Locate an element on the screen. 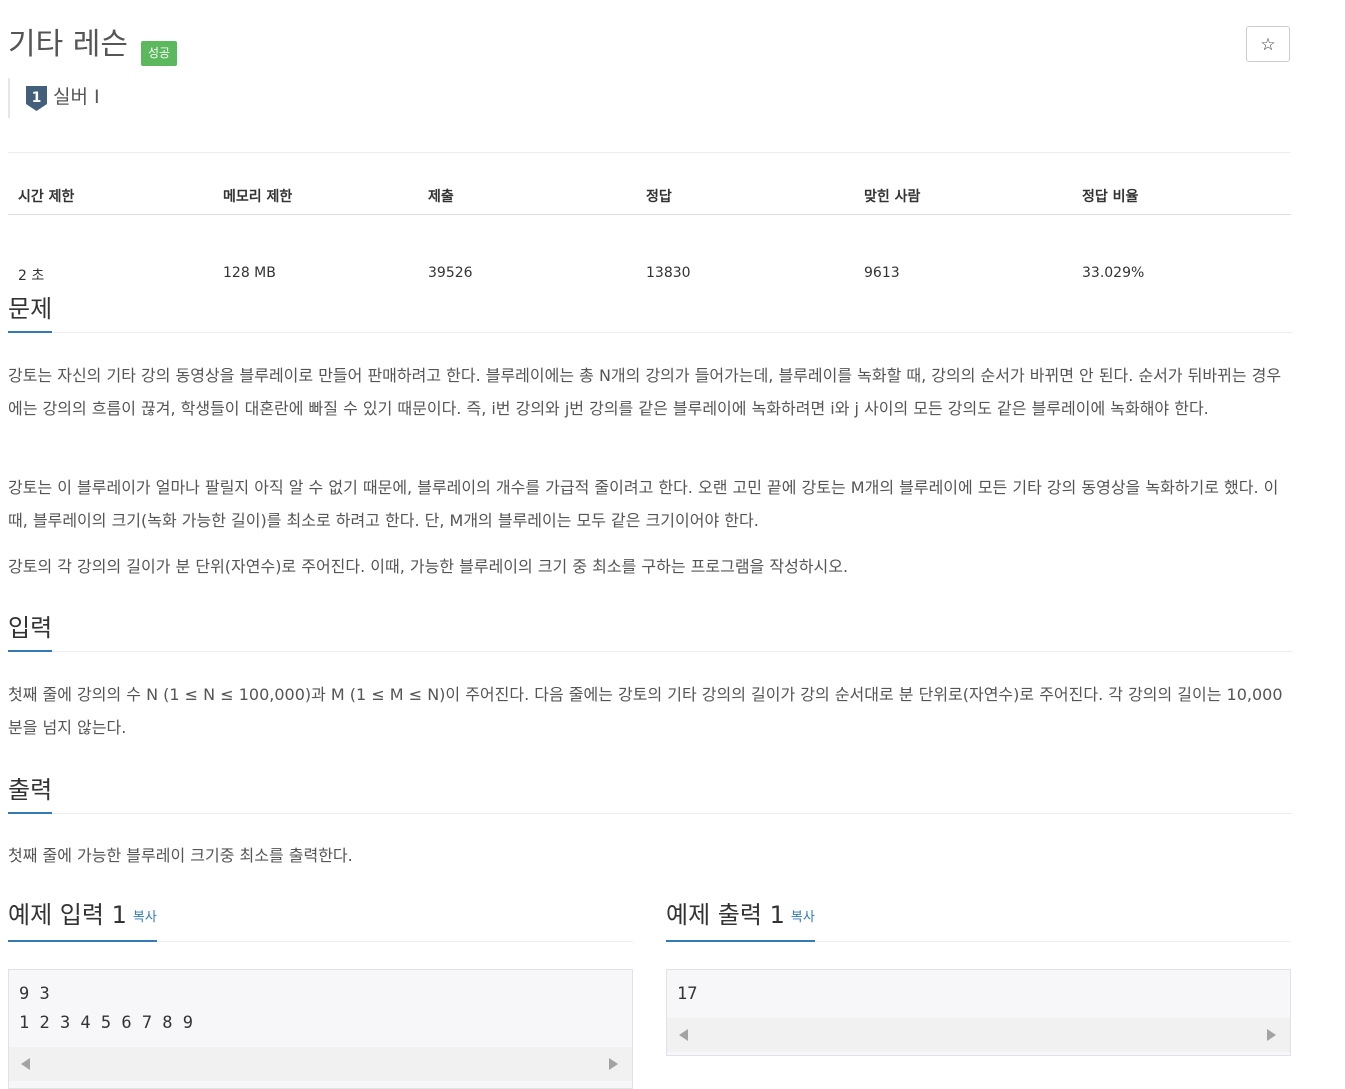 The height and width of the screenshot is (1089, 1345). table-header-row: 시간 제한 메모리 제한 제출 정답 맞힌 사람 정답 비율 is located at coordinates (649, 195).